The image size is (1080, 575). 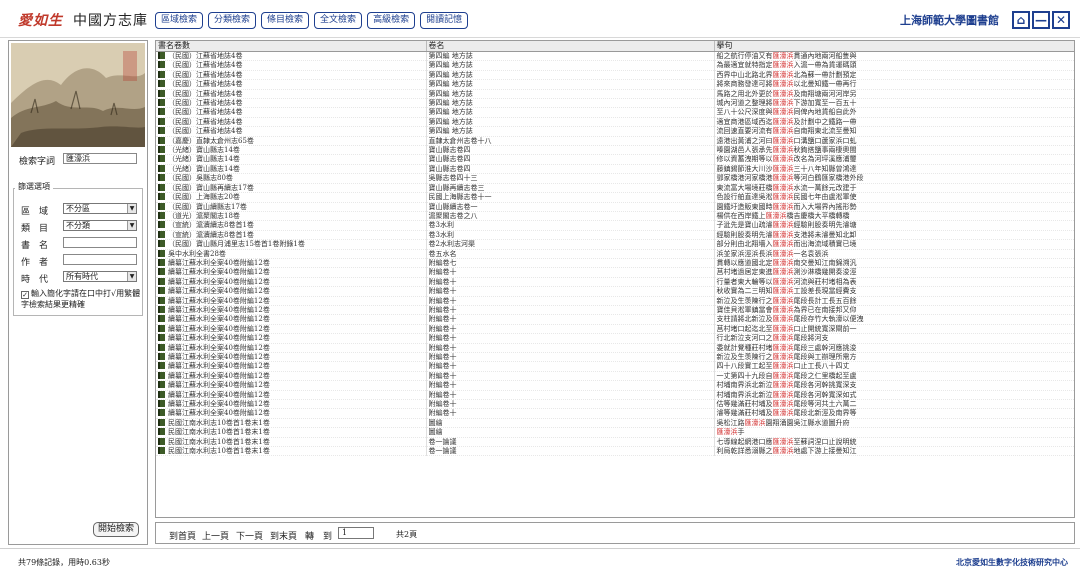 What do you see at coordinates (291, 141) in the screenshot?
I see `book-cell: （嘉慶）直隸太倉州志65卷` at bounding box center [291, 141].